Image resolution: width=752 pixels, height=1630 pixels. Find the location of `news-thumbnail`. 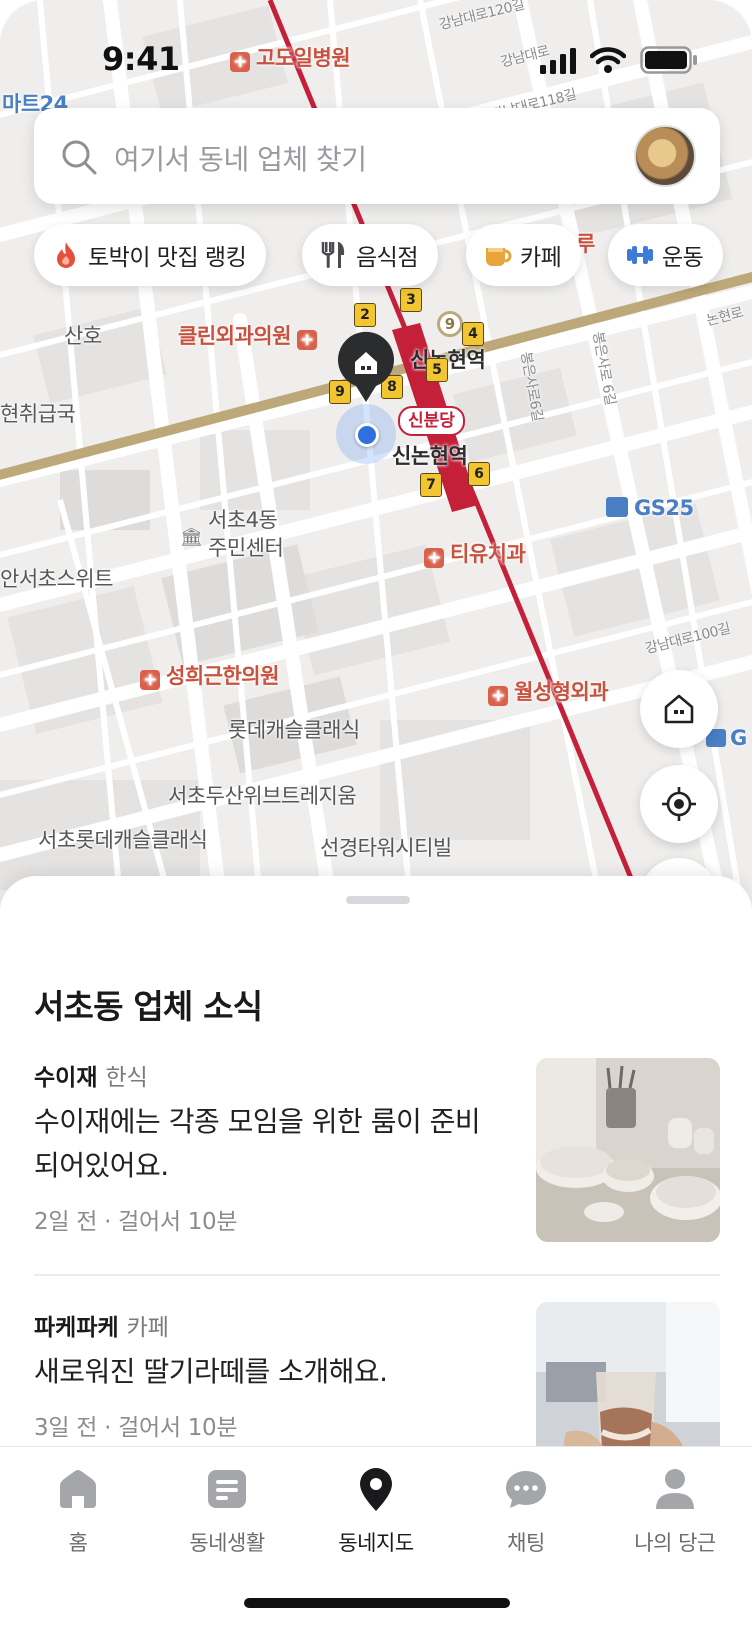

news-thumbnail is located at coordinates (628, 1150).